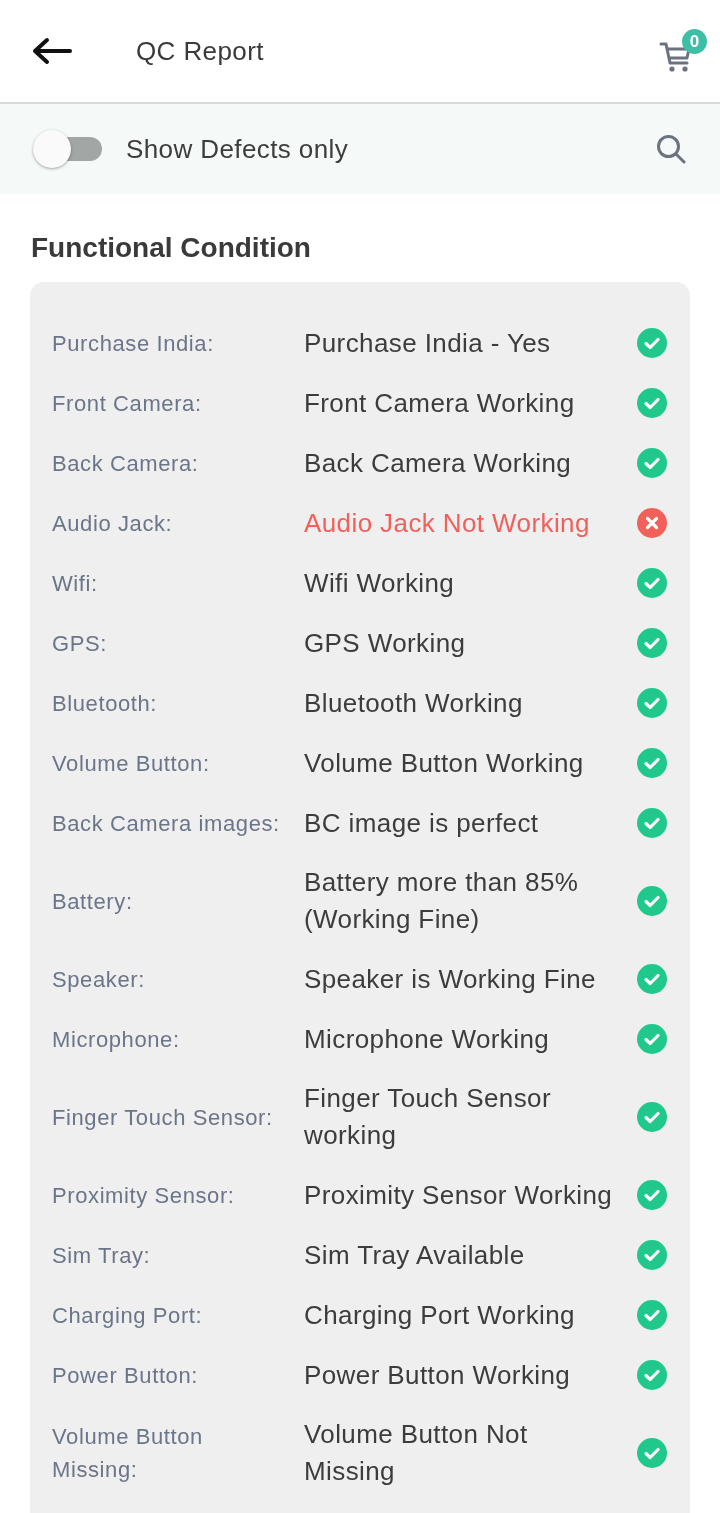 This screenshot has height=1513, width=720. Describe the element at coordinates (133, 343) in the screenshot. I see `row-label: Purchase India:` at that location.